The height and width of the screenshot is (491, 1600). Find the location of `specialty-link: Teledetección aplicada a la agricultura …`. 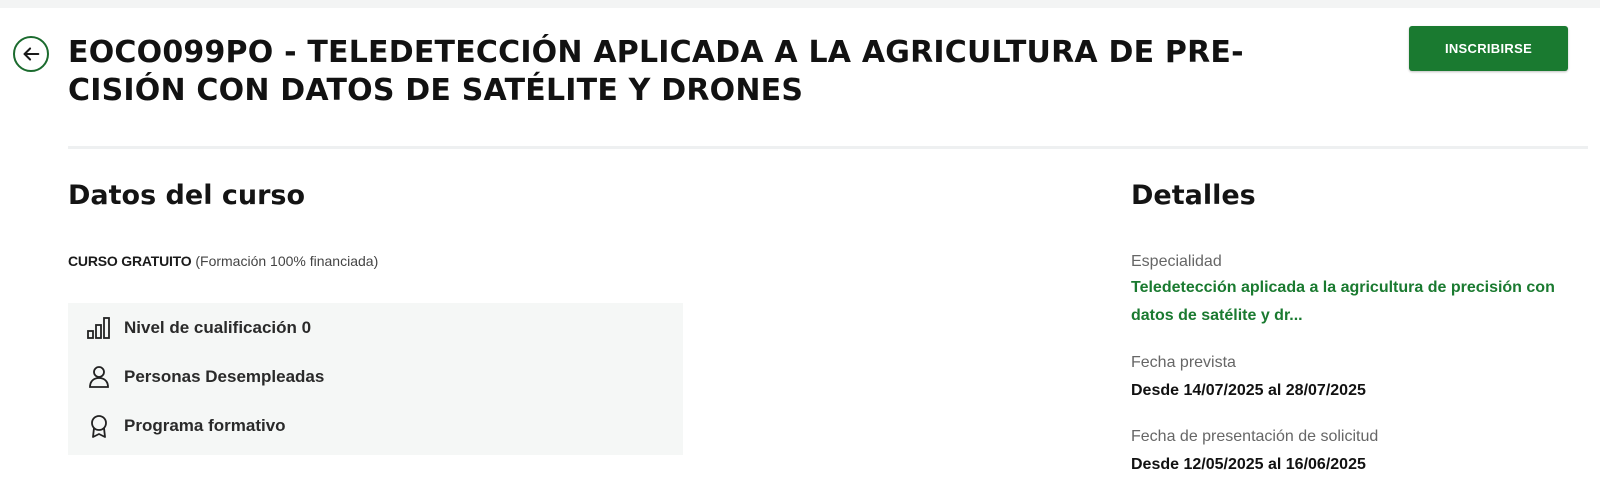

specialty-link: Teledetección aplicada a la agricultura … is located at coordinates (1361, 302).